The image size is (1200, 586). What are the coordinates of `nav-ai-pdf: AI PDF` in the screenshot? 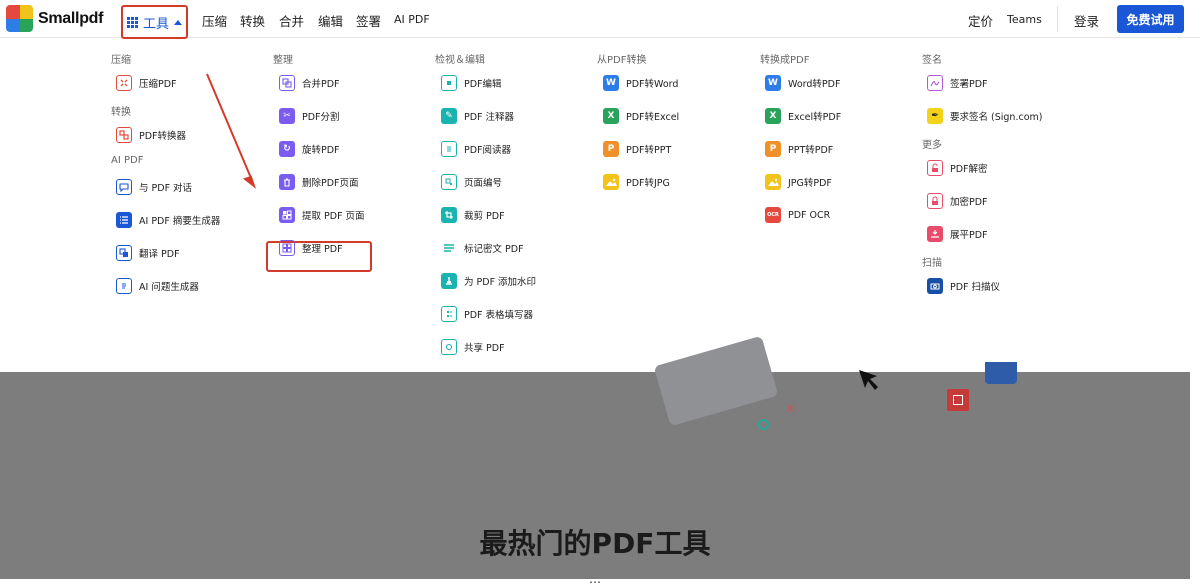 It's located at (412, 19).